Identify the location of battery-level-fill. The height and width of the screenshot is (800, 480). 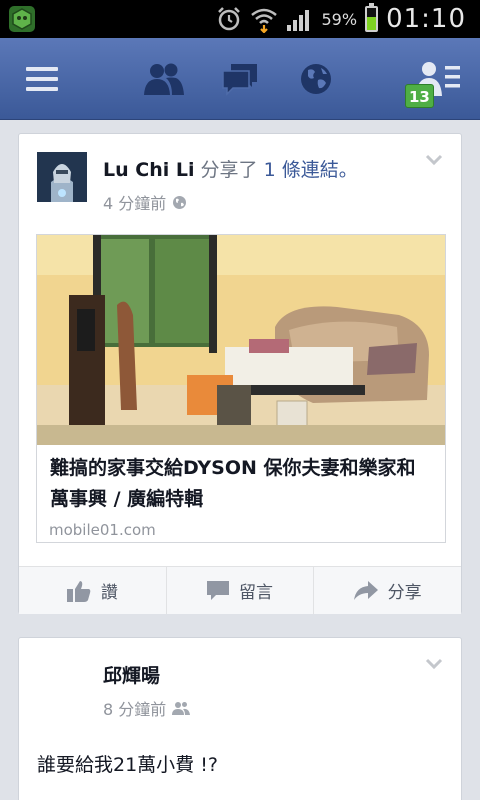
(372, 23).